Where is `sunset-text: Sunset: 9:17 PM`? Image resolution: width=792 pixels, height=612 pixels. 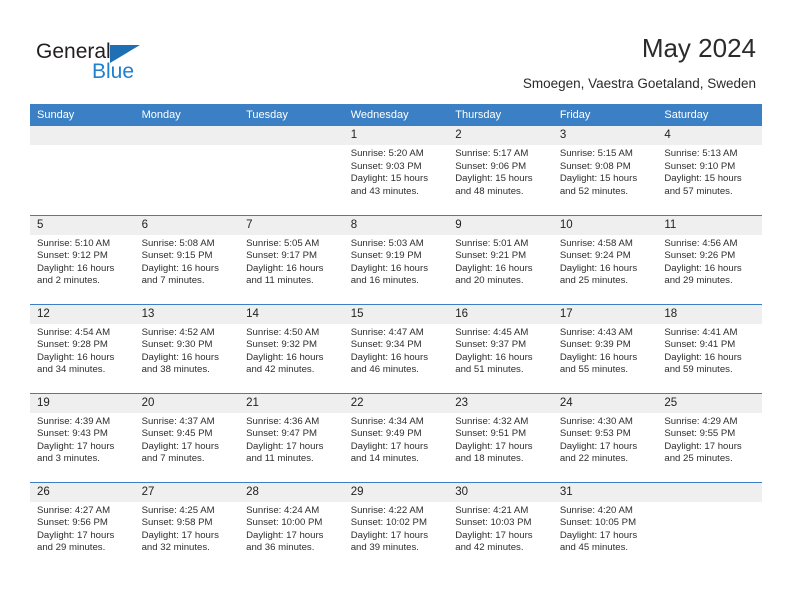 sunset-text: Sunset: 9:17 PM is located at coordinates (282, 256).